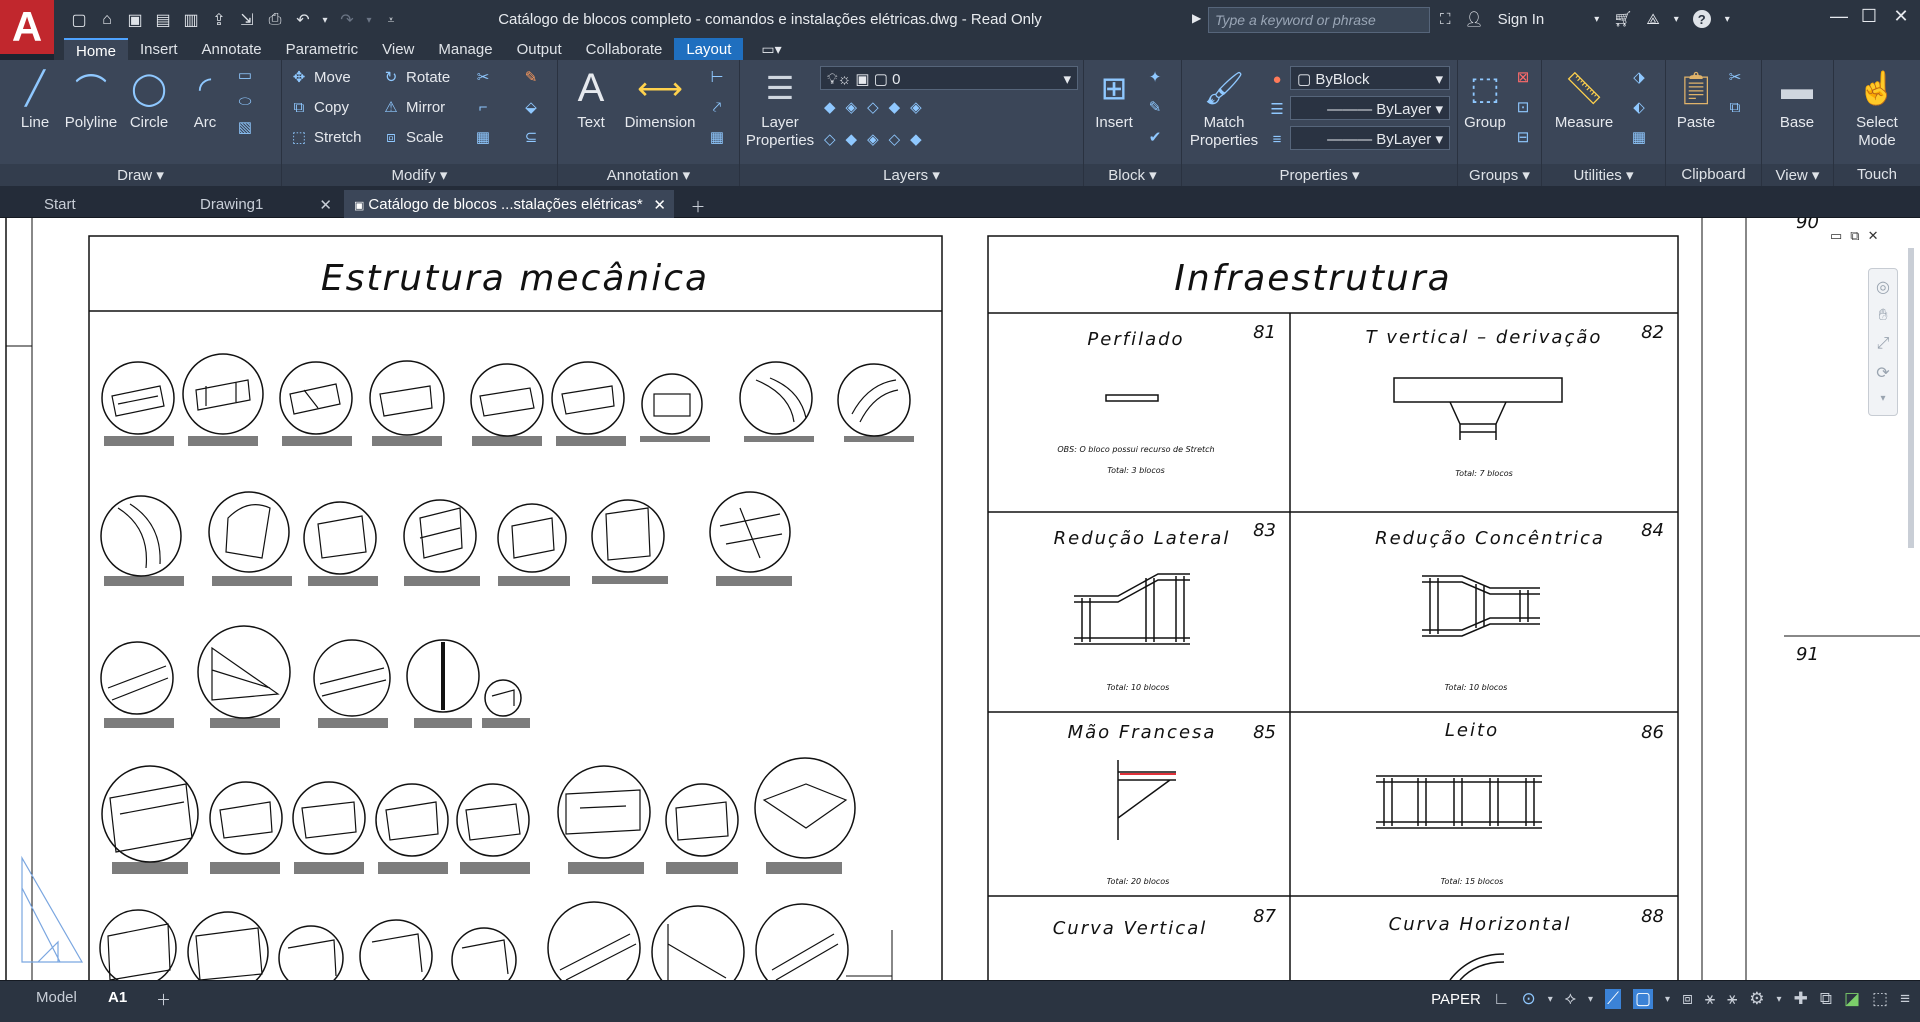  I want to click on isolate-objects-icon: ⧉, so click(1826, 999).